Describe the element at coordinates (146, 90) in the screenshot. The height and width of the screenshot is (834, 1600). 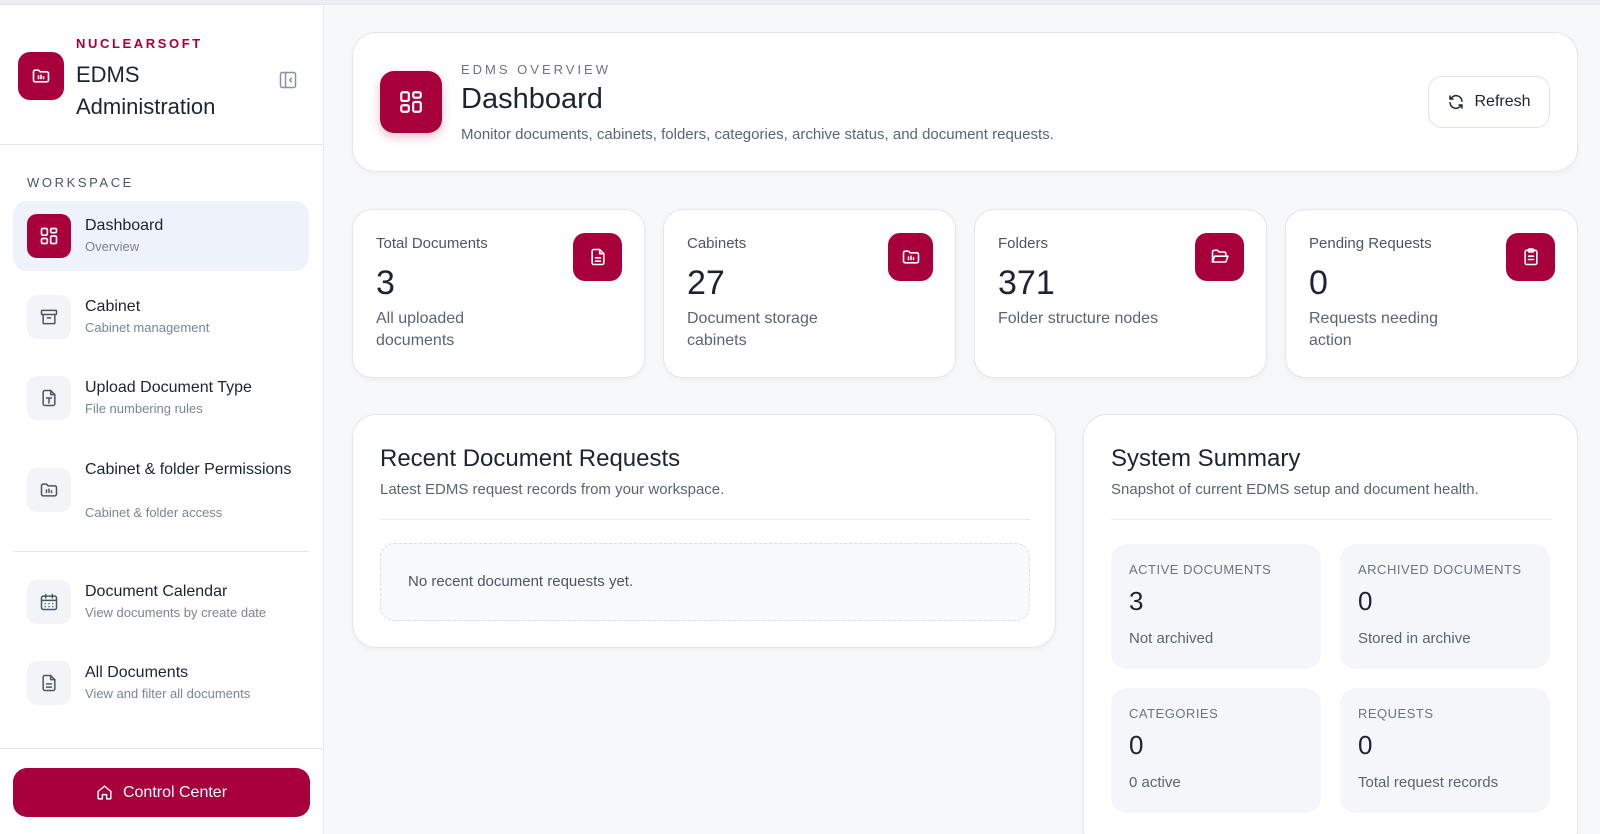
I see `brand-title: EDMS Administration` at that location.